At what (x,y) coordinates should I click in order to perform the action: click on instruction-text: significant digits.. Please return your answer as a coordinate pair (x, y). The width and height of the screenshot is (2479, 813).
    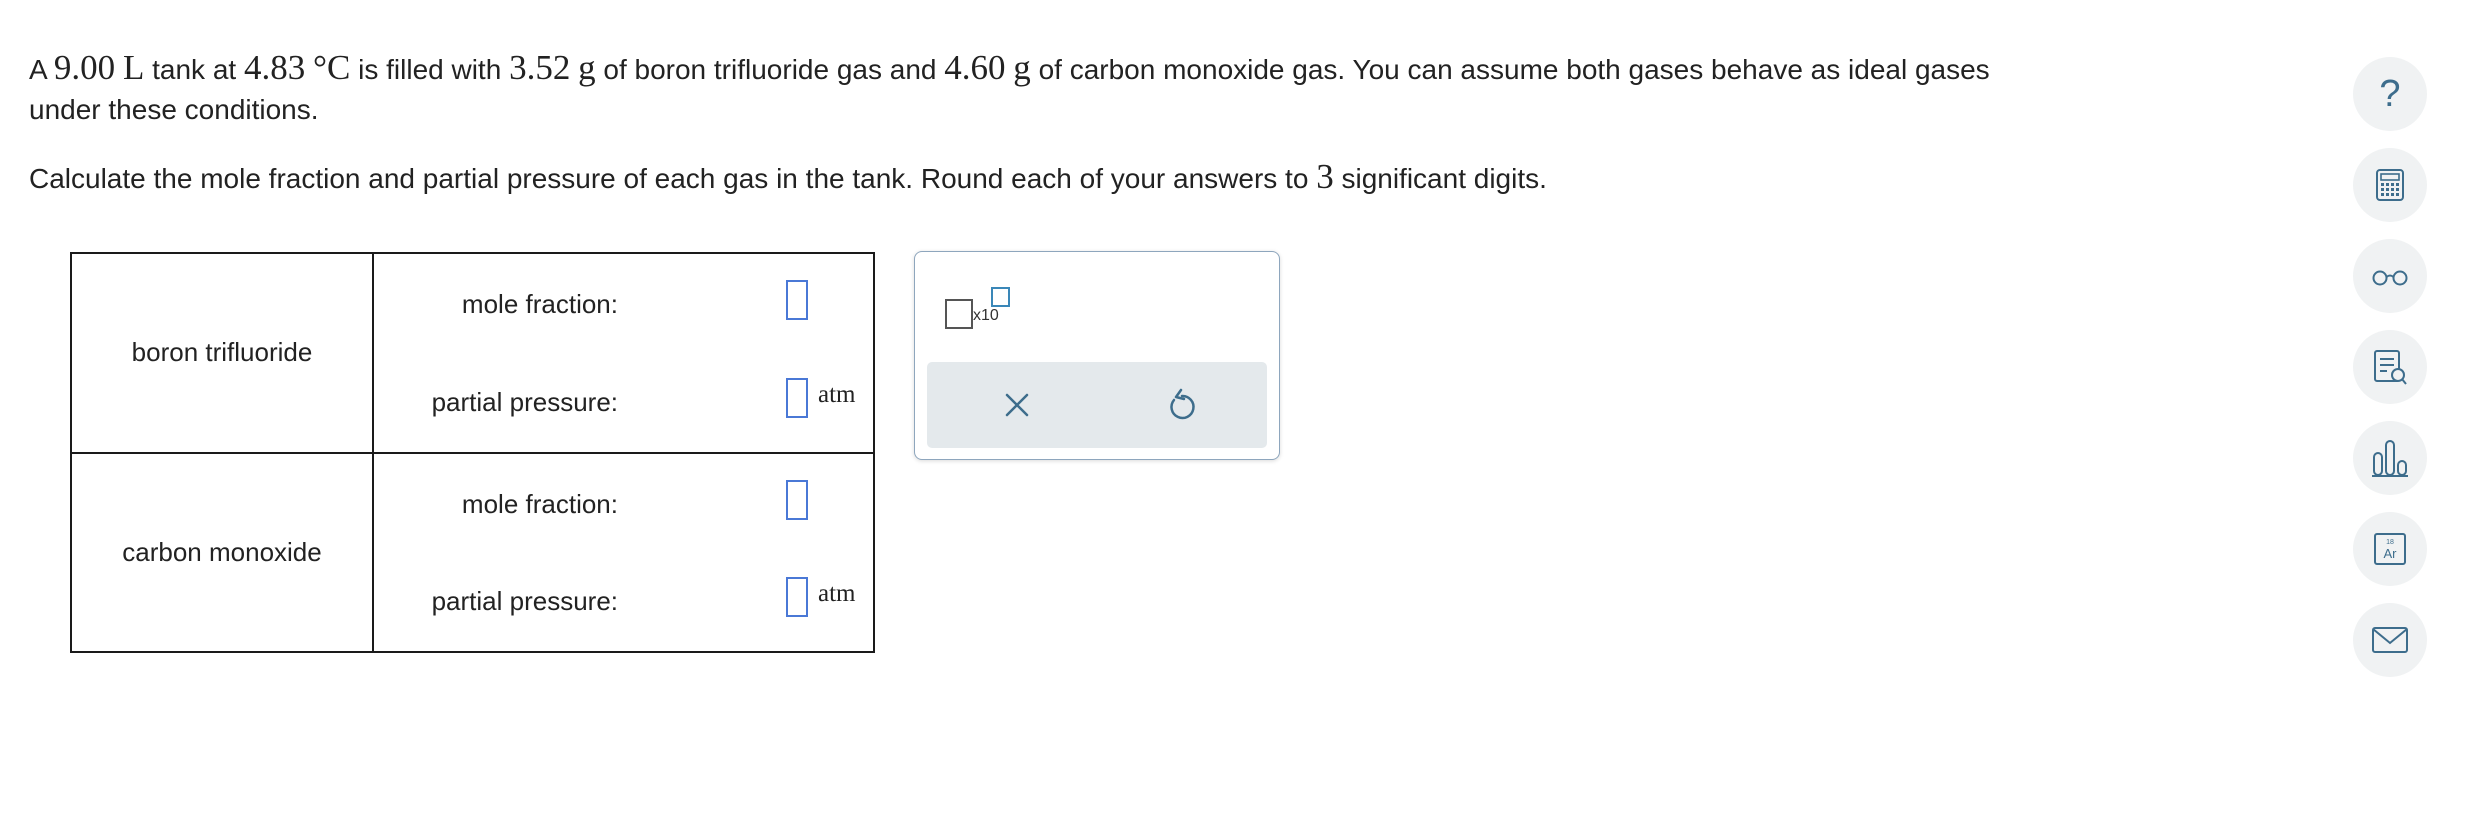
    Looking at the image, I should click on (1440, 178).